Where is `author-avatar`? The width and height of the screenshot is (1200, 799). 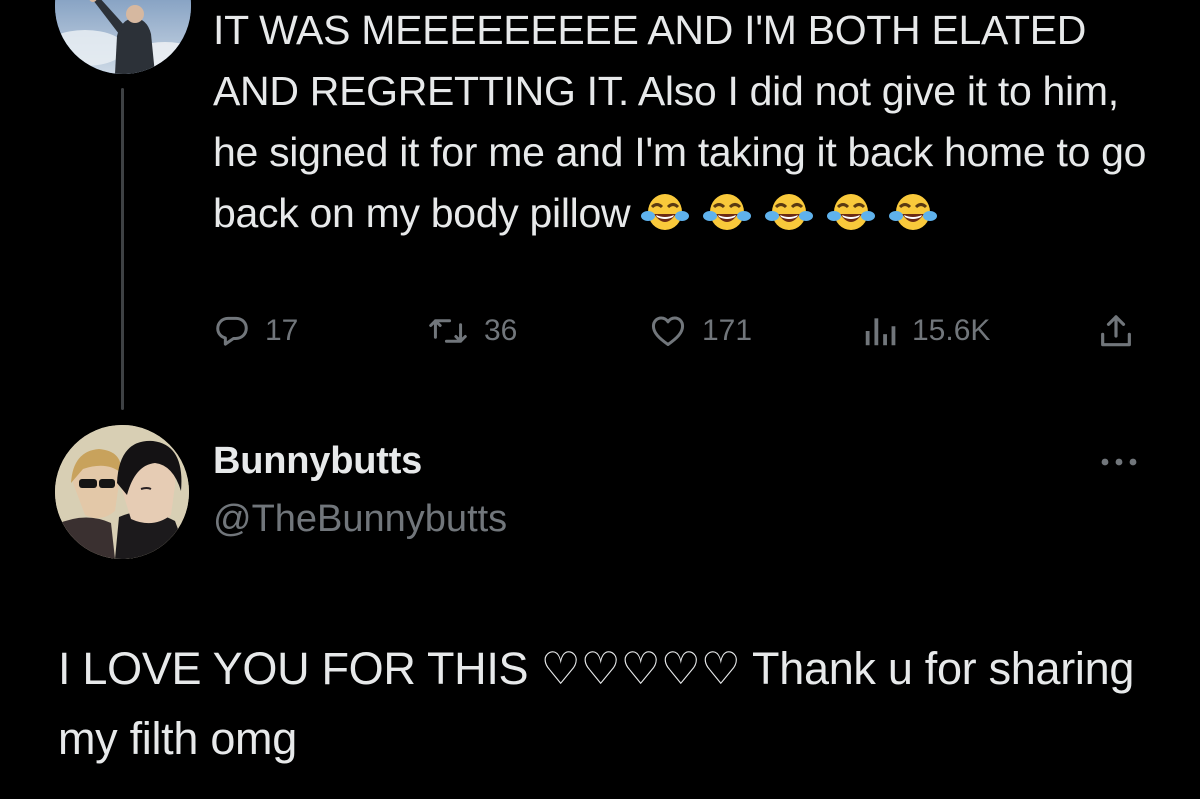 author-avatar is located at coordinates (123, 37).